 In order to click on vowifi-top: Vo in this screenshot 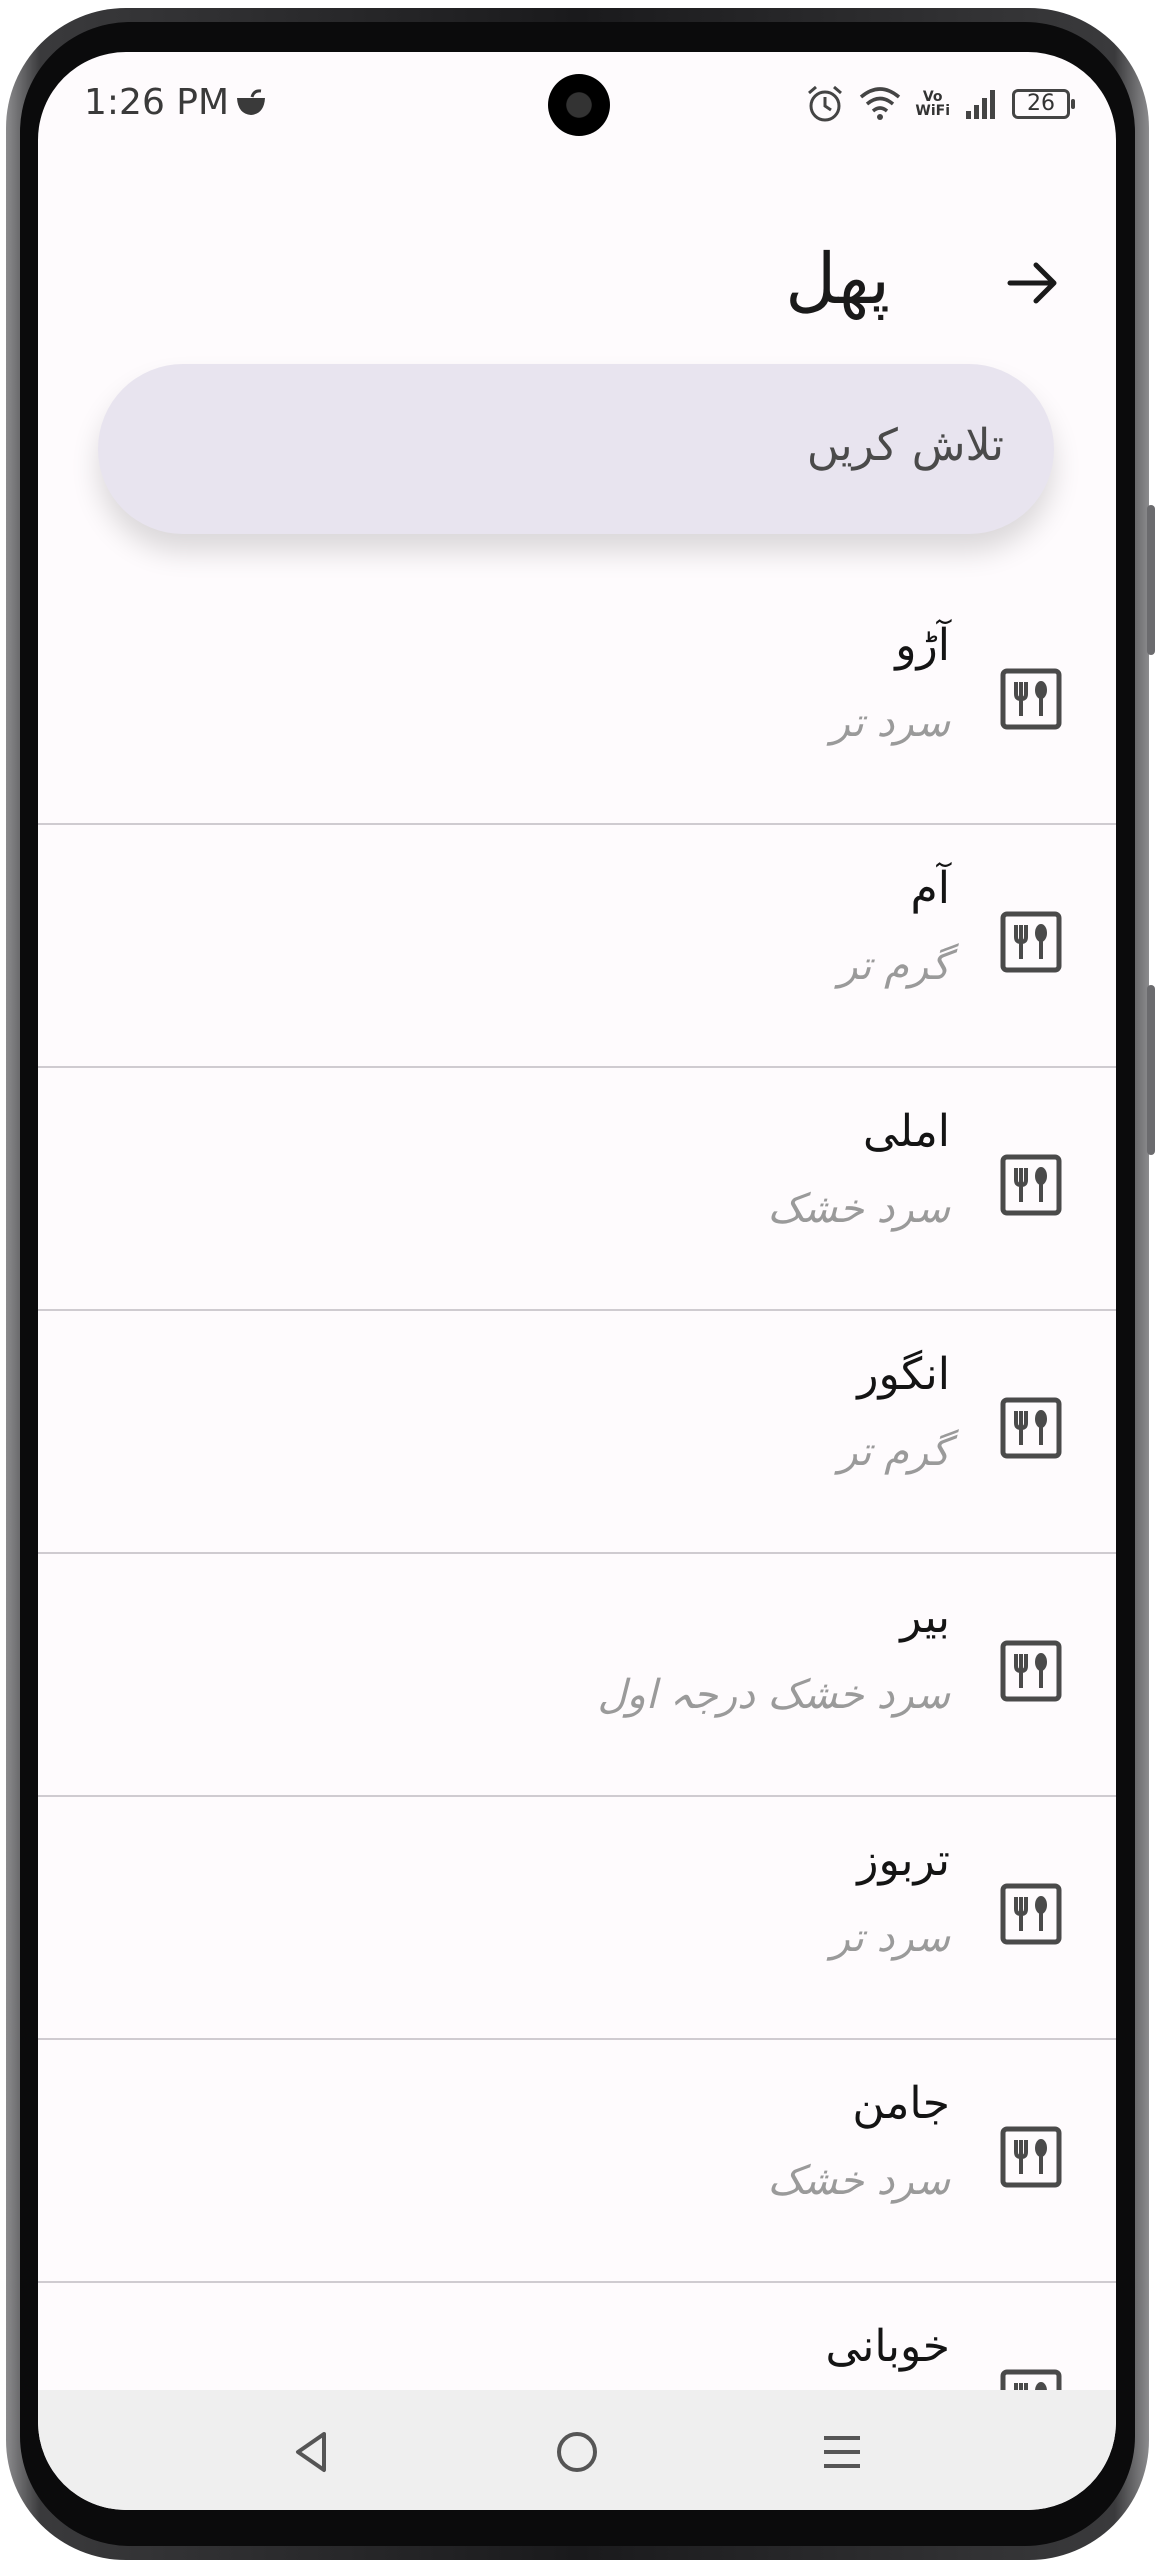, I will do `click(932, 97)`.